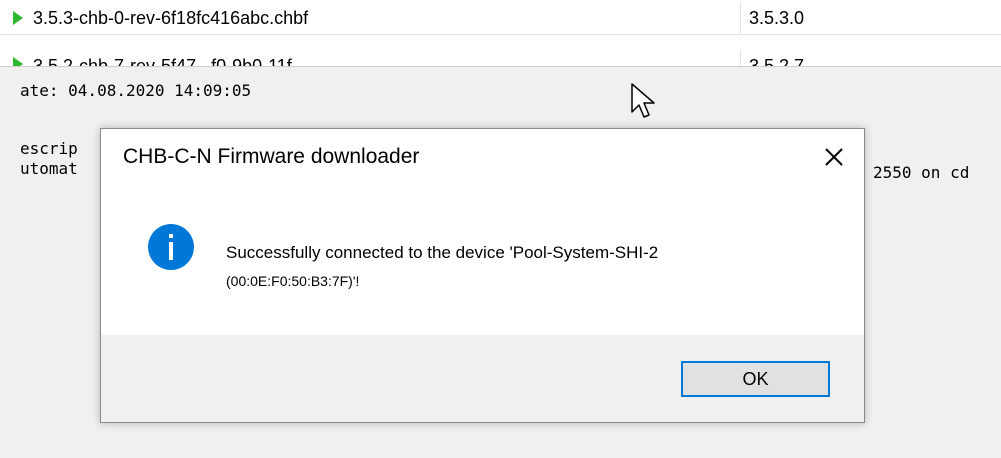  What do you see at coordinates (136, 90) in the screenshot?
I see `log-date-line: ate: 04.08.2020 14:09:05` at bounding box center [136, 90].